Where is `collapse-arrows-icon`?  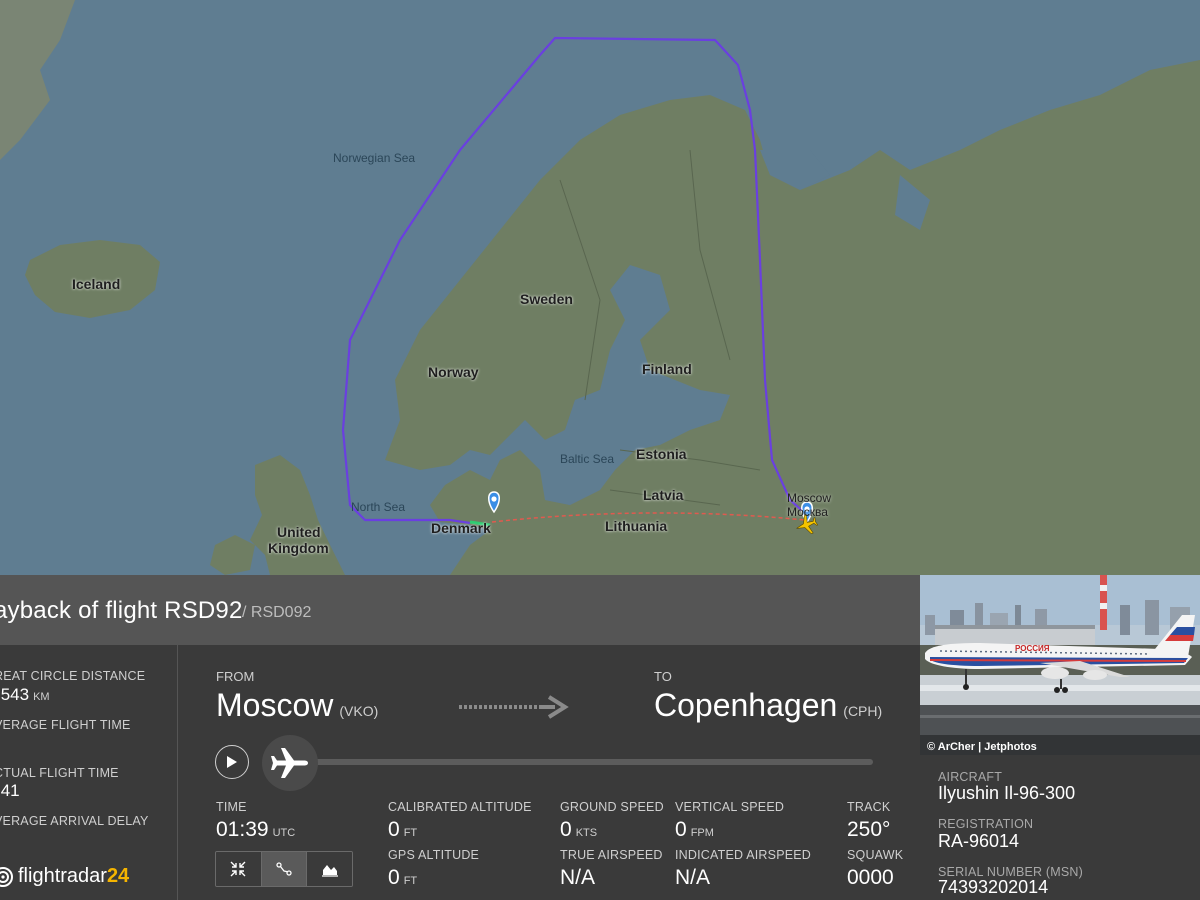
collapse-arrows-icon is located at coordinates (238, 869).